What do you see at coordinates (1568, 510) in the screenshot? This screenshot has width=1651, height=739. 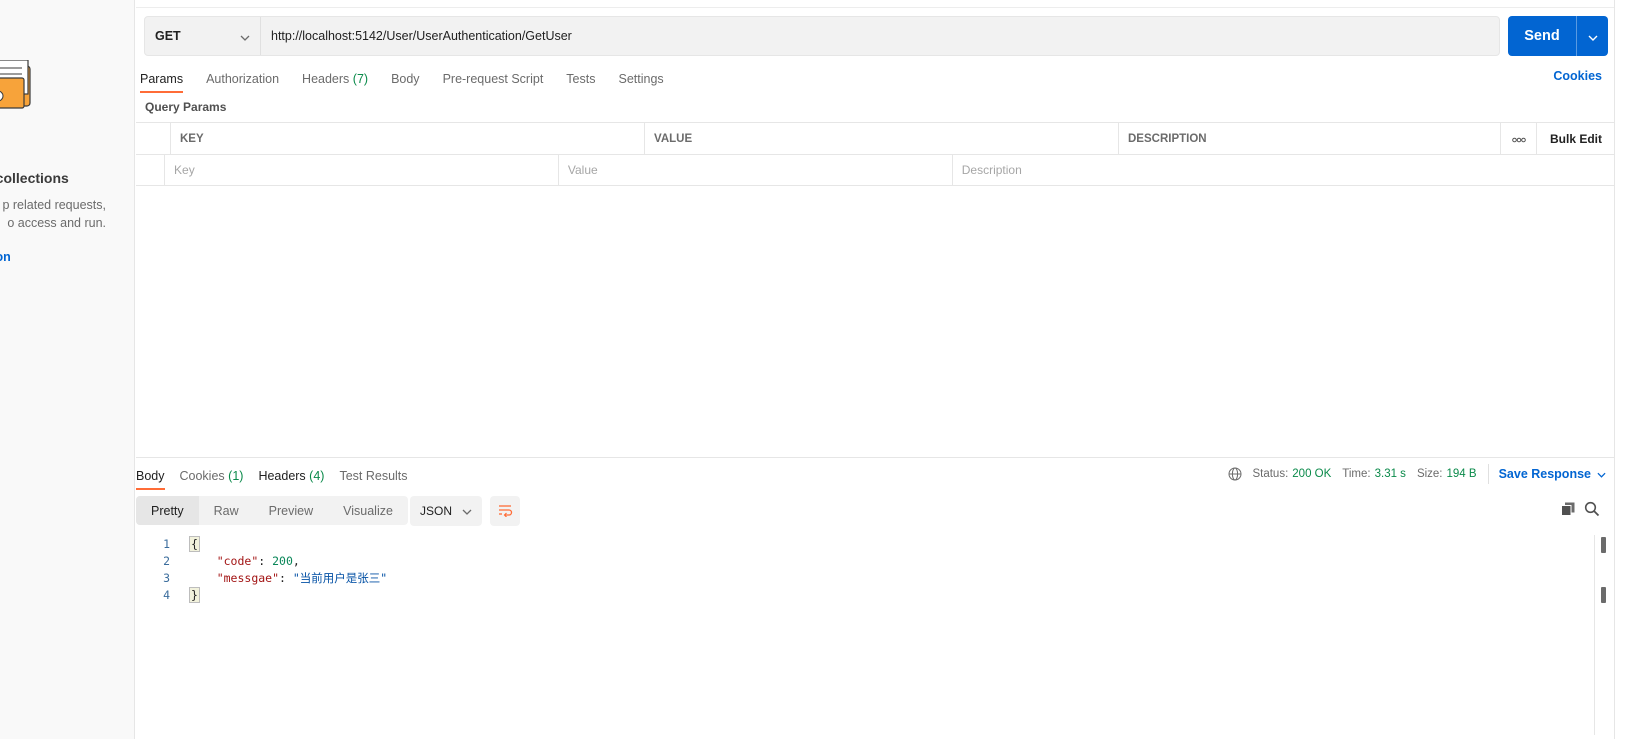 I see `copy-icon` at bounding box center [1568, 510].